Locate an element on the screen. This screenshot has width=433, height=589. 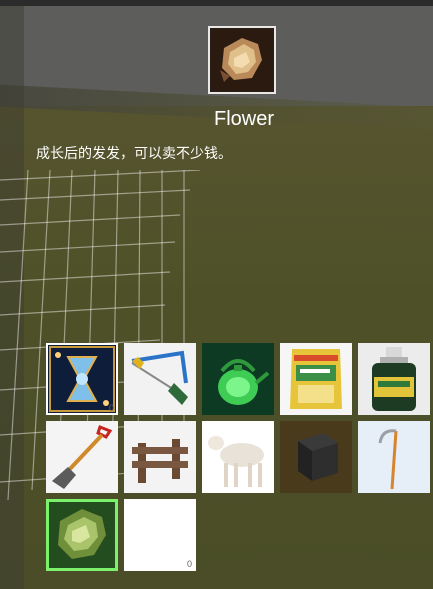
inventory-slot-hacksaw is located at coordinates (160, 379).